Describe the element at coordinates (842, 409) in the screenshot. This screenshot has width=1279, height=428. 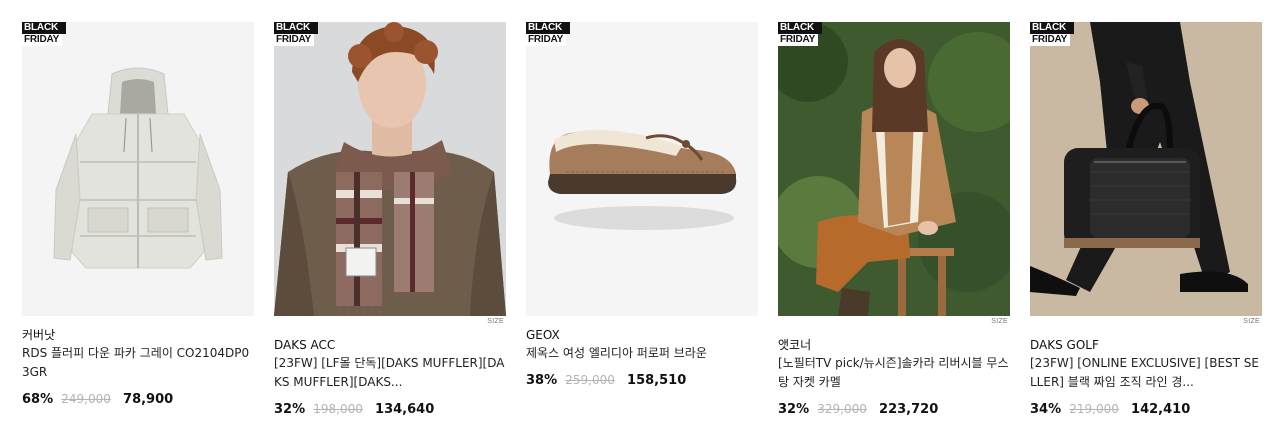
I see `original-price: 329,000` at that location.